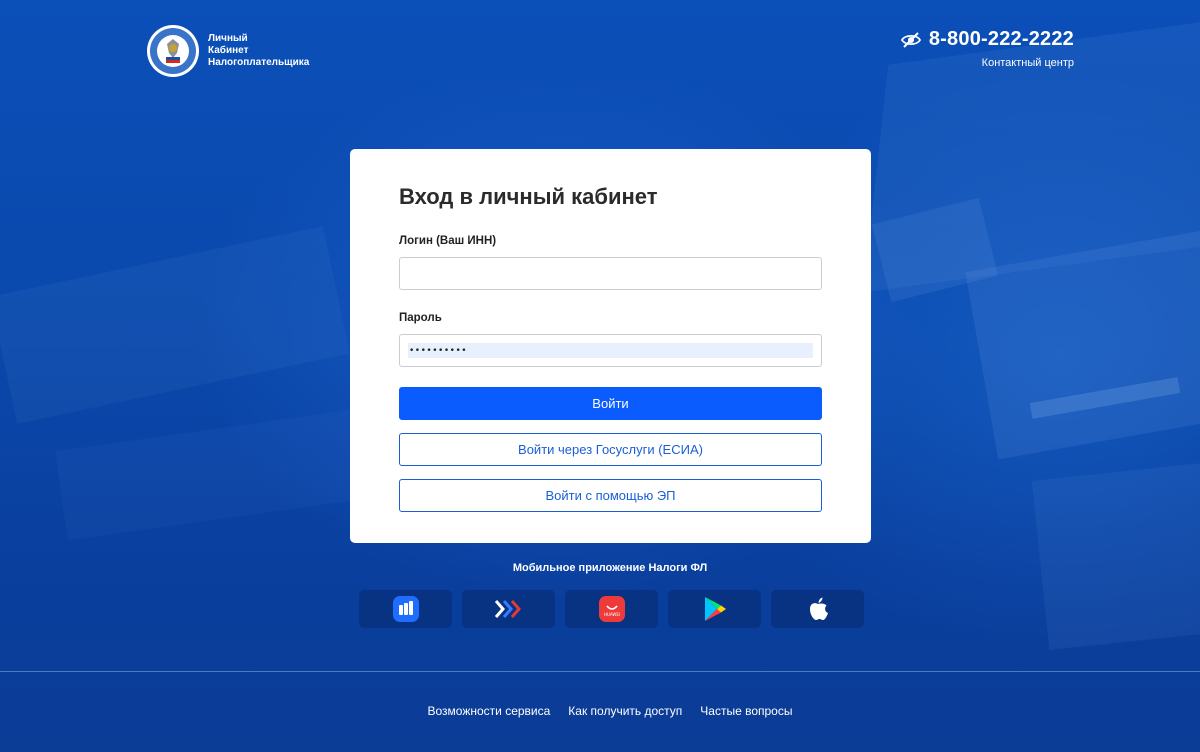  I want to click on password-input, so click(610, 350).